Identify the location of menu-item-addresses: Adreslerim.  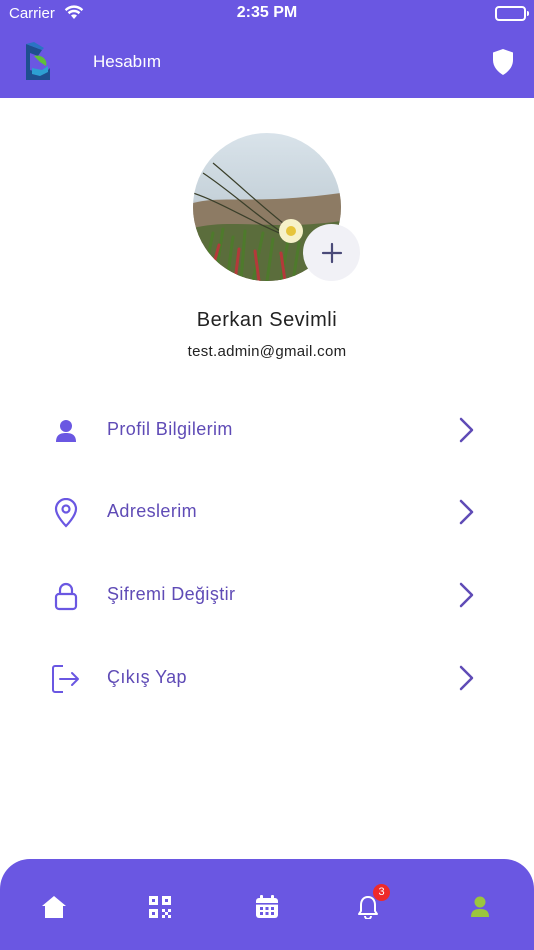
(267, 511).